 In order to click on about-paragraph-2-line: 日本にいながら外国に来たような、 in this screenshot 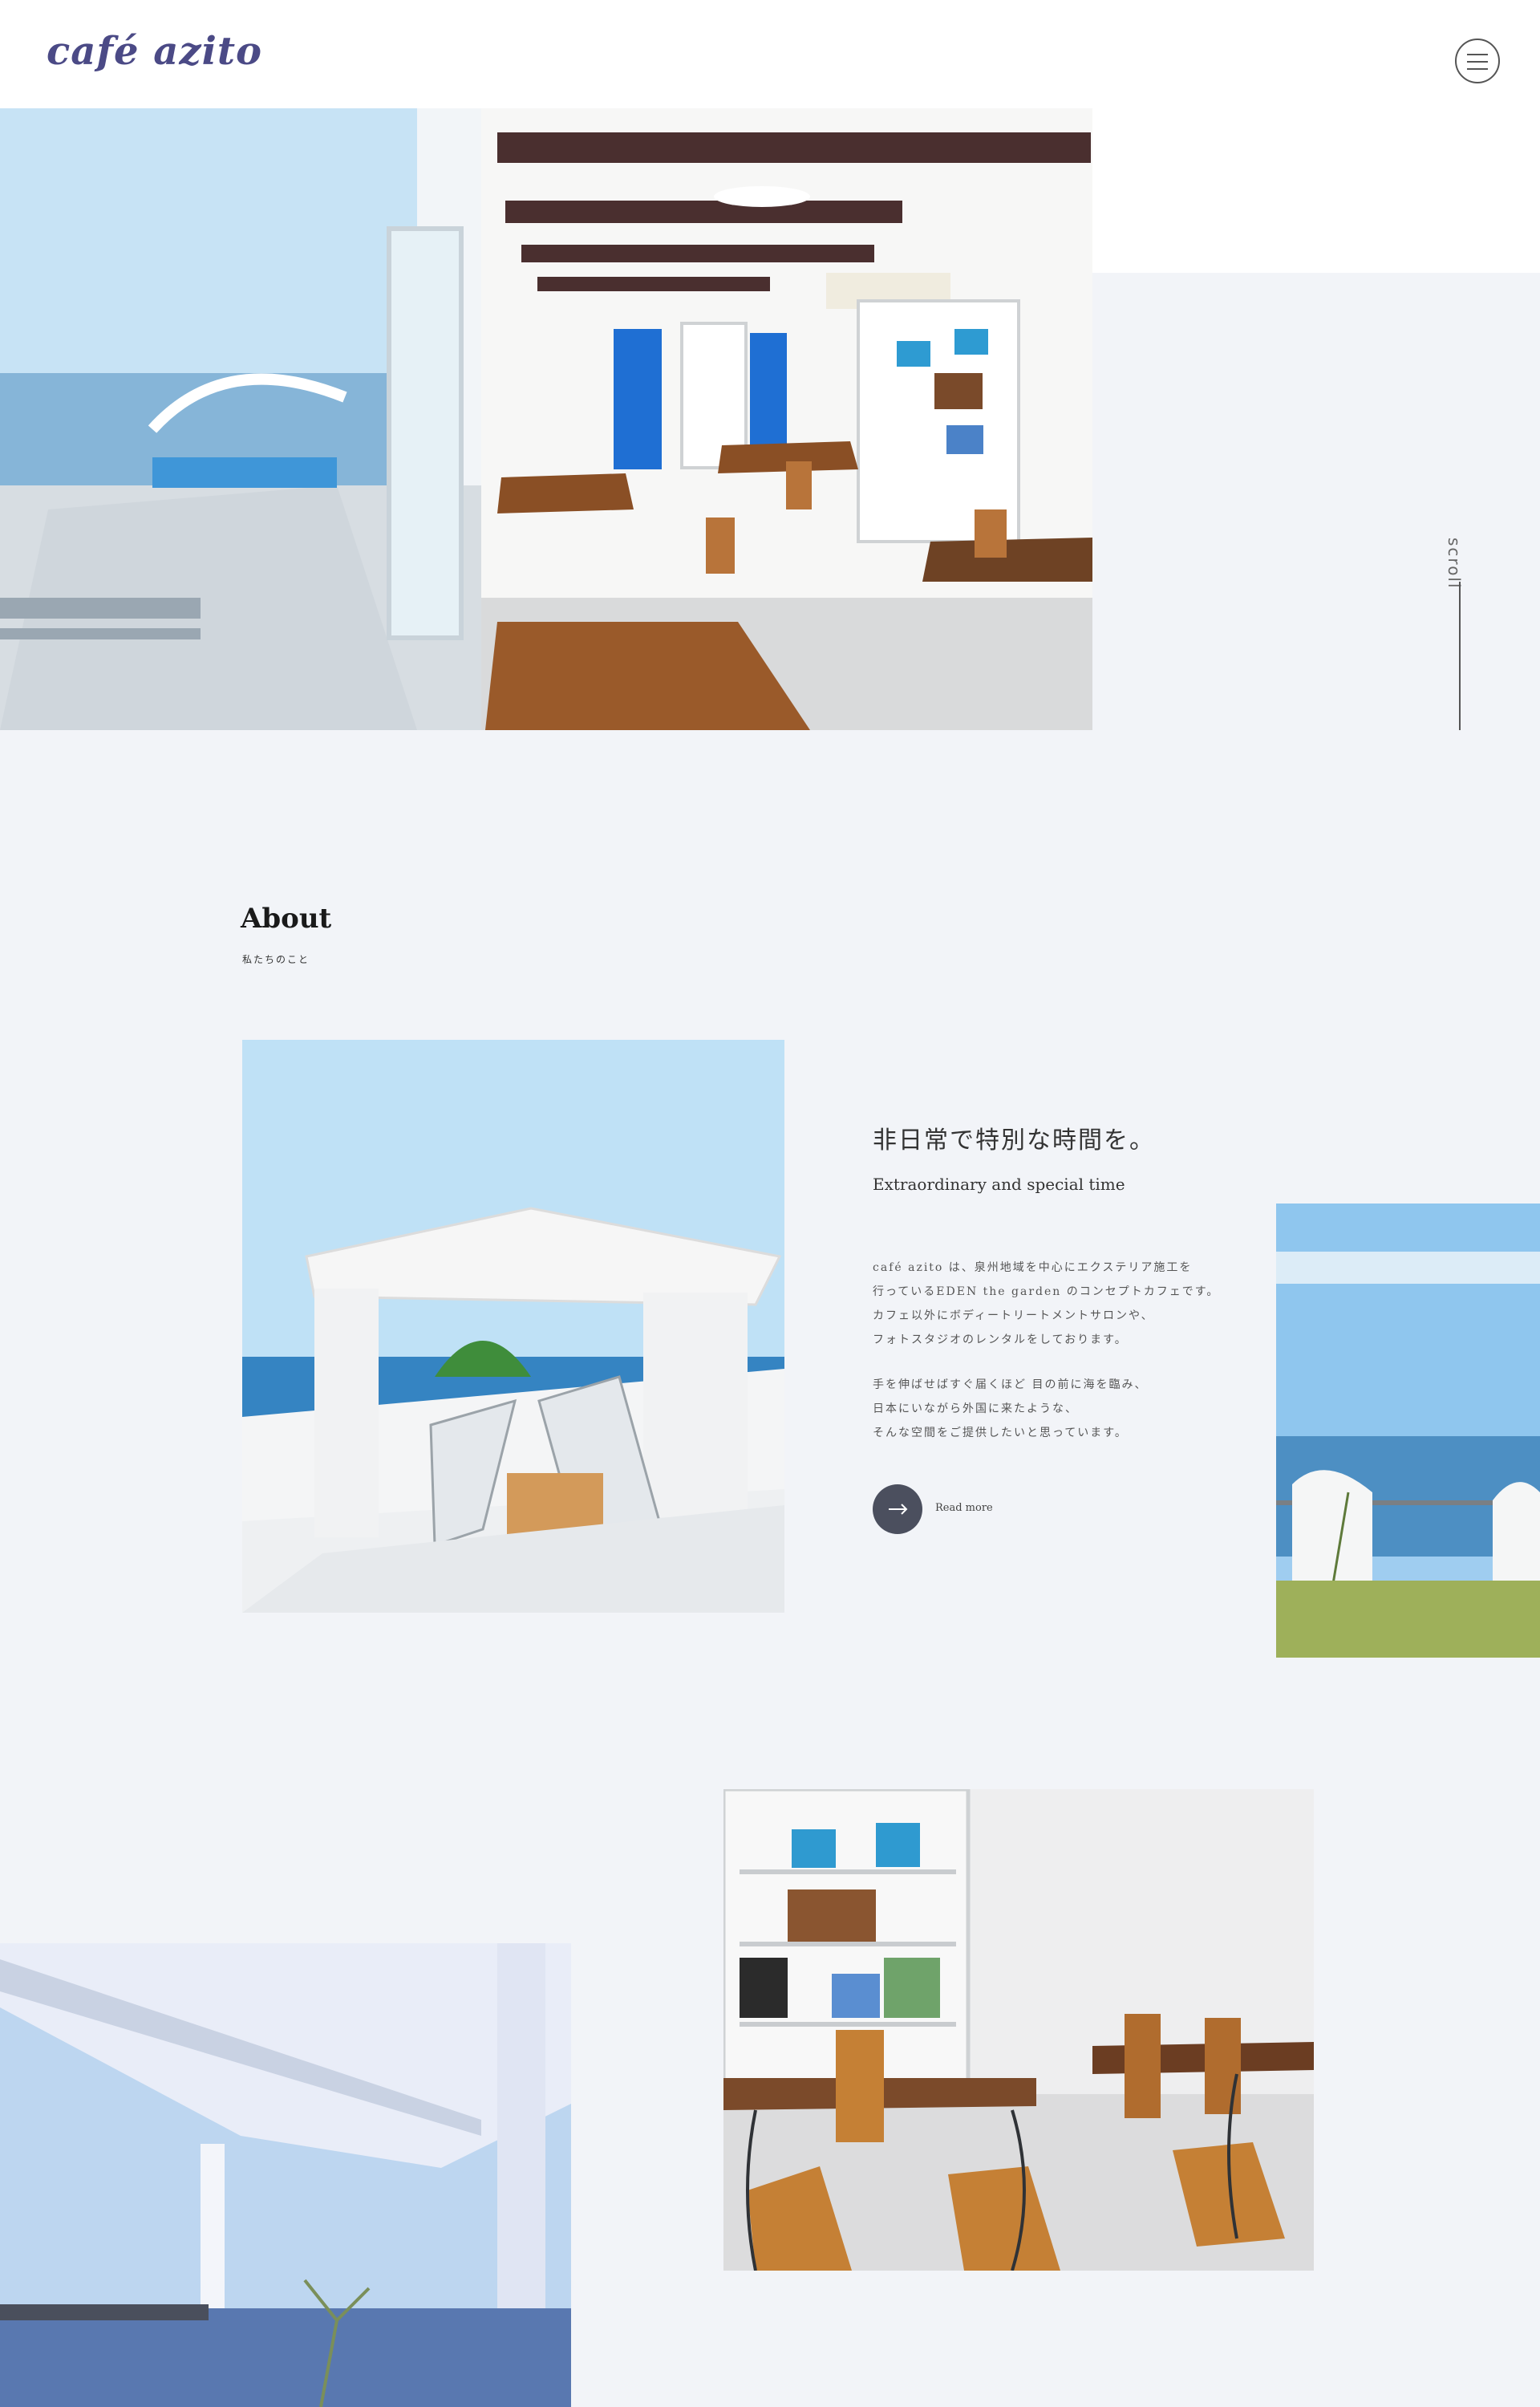, I will do `click(975, 1409)`.